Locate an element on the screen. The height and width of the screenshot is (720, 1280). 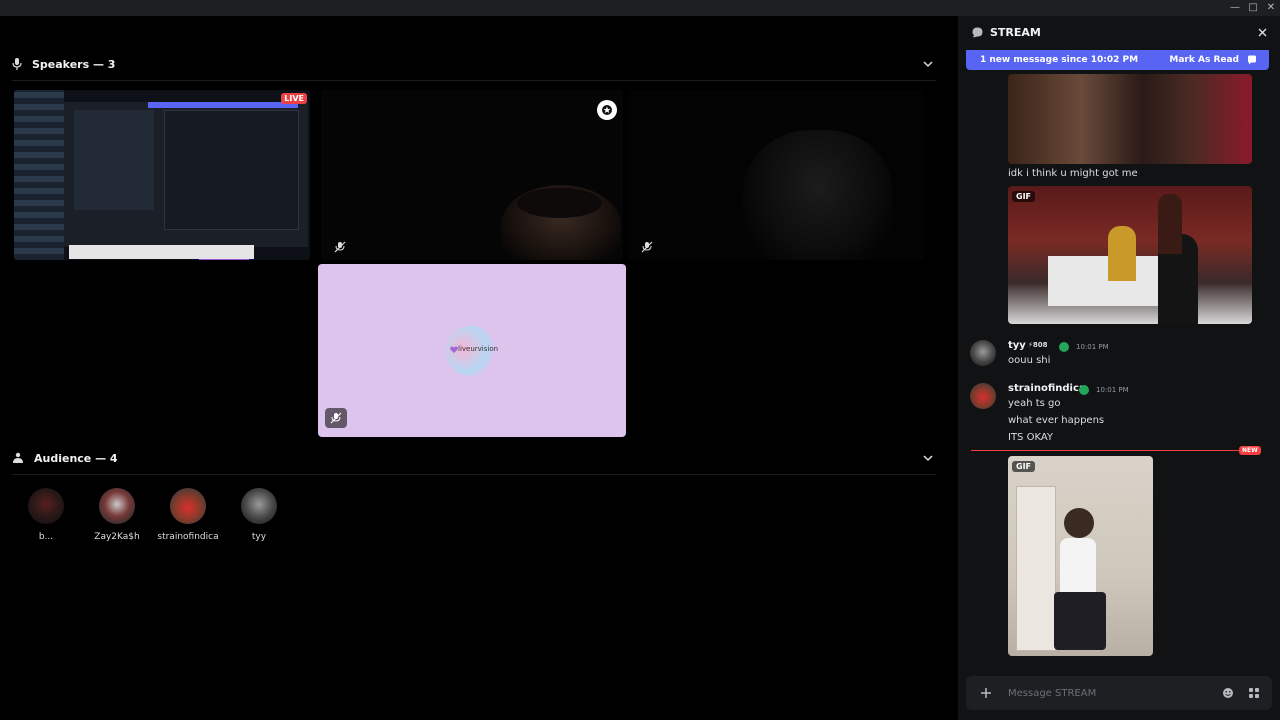
message-text: what ever happens is located at coordinates (1056, 420).